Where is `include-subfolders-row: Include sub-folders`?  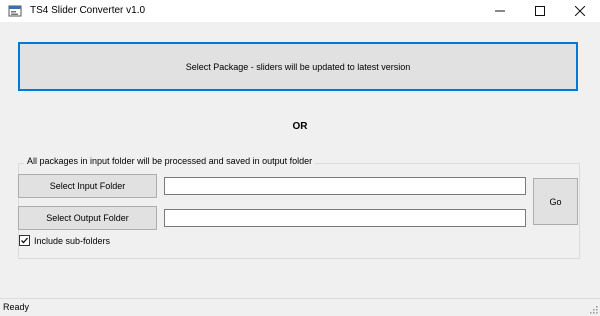 include-subfolders-row: Include sub-folders is located at coordinates (64, 240).